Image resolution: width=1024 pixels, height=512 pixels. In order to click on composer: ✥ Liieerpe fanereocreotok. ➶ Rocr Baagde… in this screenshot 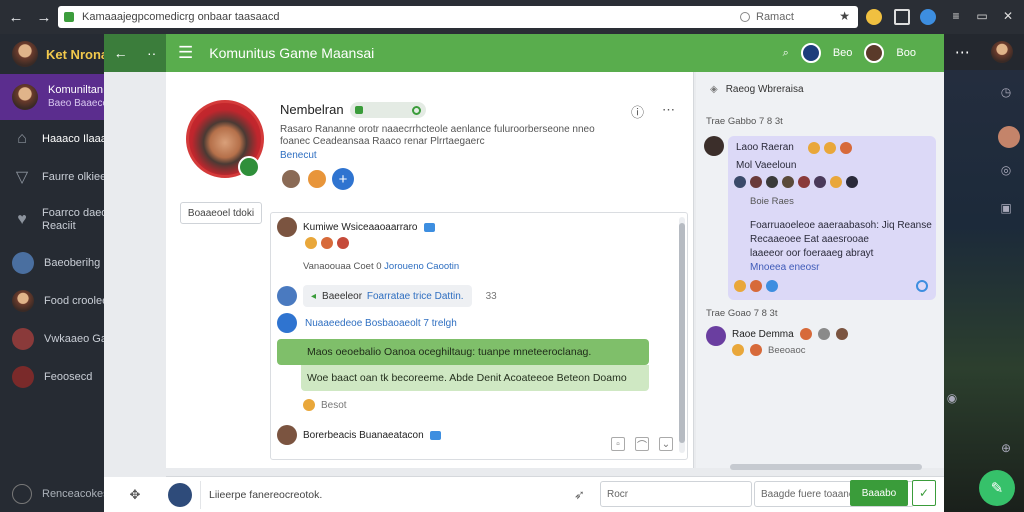, I will do `click(524, 494)`.